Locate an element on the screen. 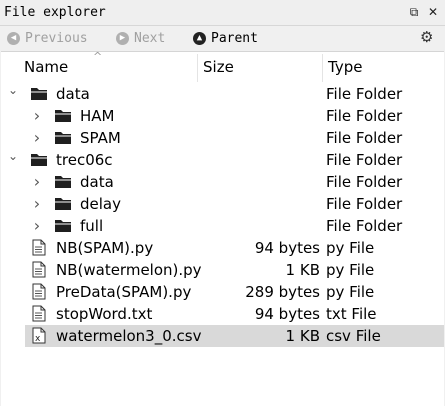 This screenshot has width=445, height=406. item-name: SPAM is located at coordinates (100, 138).